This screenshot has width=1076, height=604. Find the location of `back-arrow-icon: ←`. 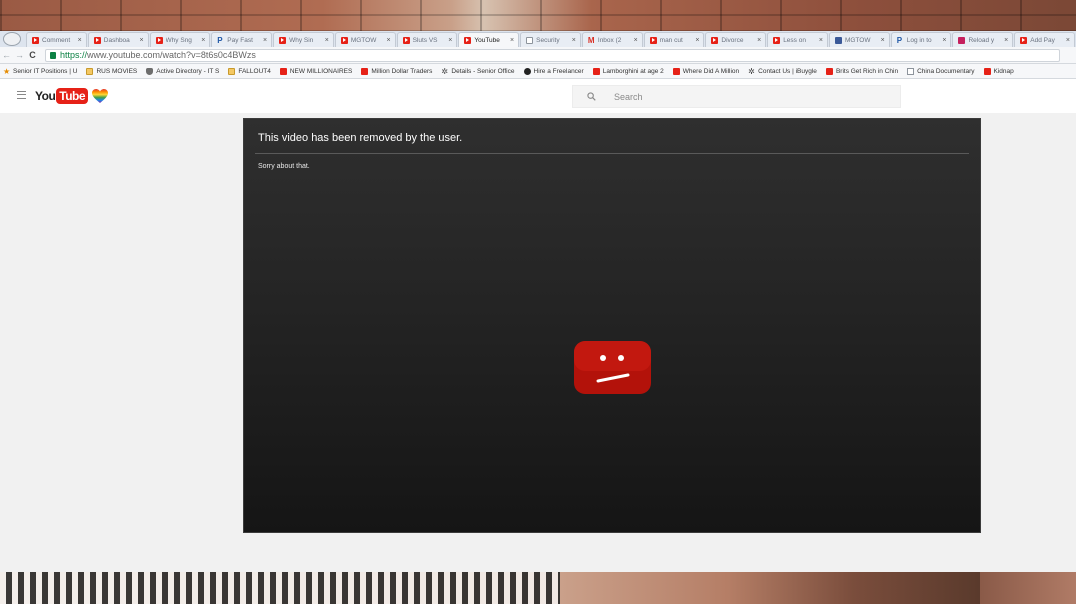

back-arrow-icon: ← is located at coordinates (6, 55).